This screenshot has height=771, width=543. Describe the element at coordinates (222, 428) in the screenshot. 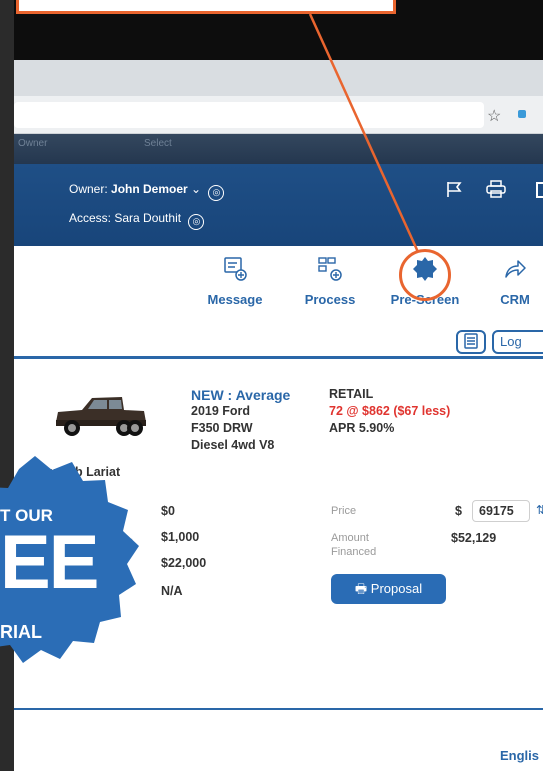

I see `vehicle-model: F350 DRW` at that location.